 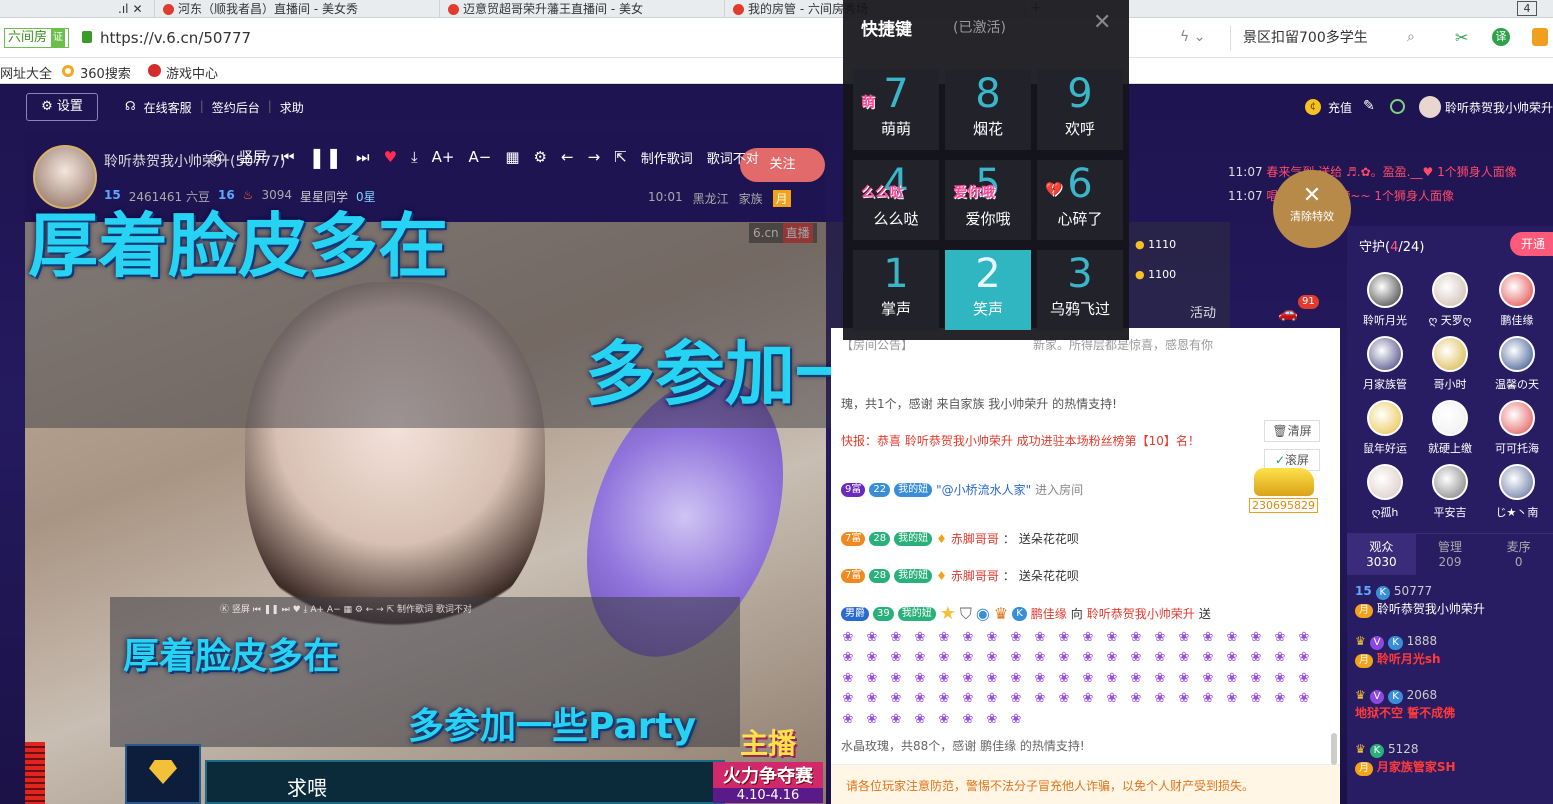 What do you see at coordinates (480, 157) in the screenshot?
I see `font-smaller-icon: A−` at bounding box center [480, 157].